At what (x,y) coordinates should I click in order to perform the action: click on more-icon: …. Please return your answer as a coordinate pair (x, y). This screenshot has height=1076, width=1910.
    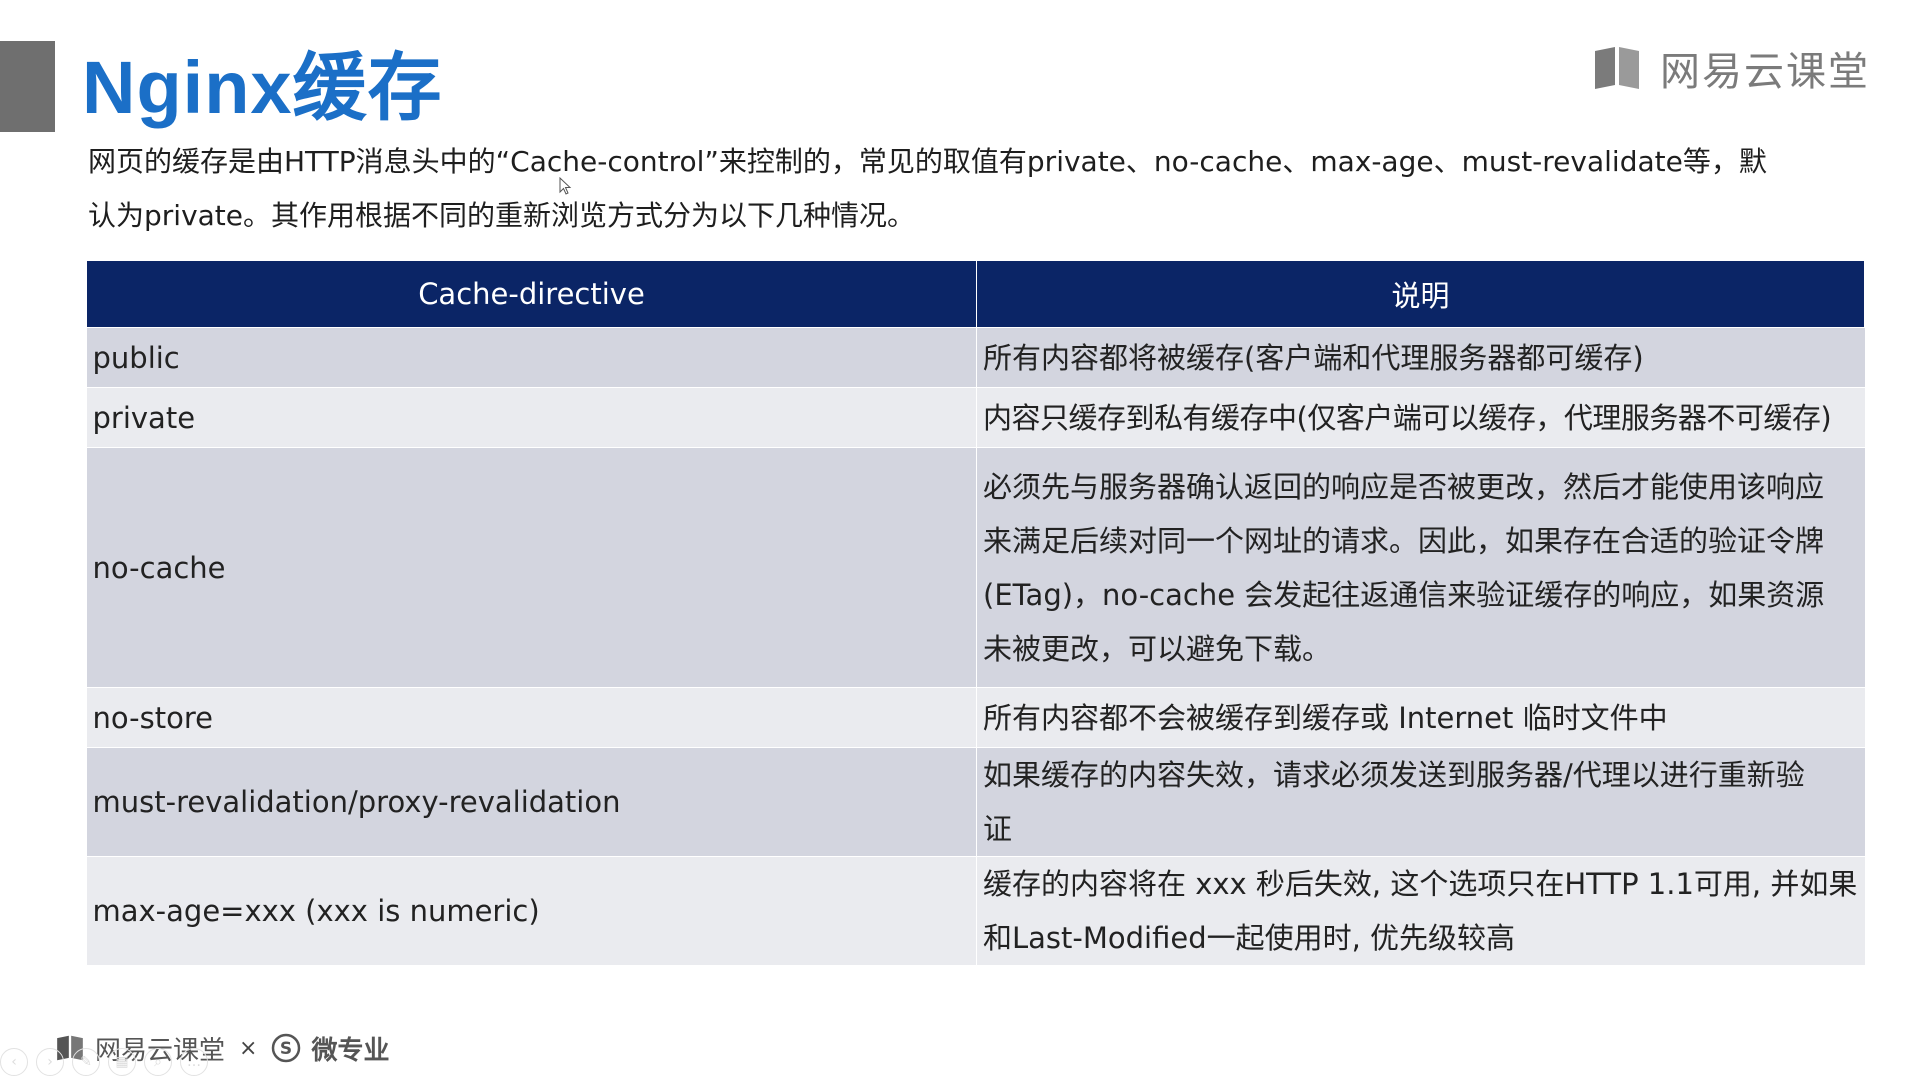
    Looking at the image, I should click on (194, 1062).